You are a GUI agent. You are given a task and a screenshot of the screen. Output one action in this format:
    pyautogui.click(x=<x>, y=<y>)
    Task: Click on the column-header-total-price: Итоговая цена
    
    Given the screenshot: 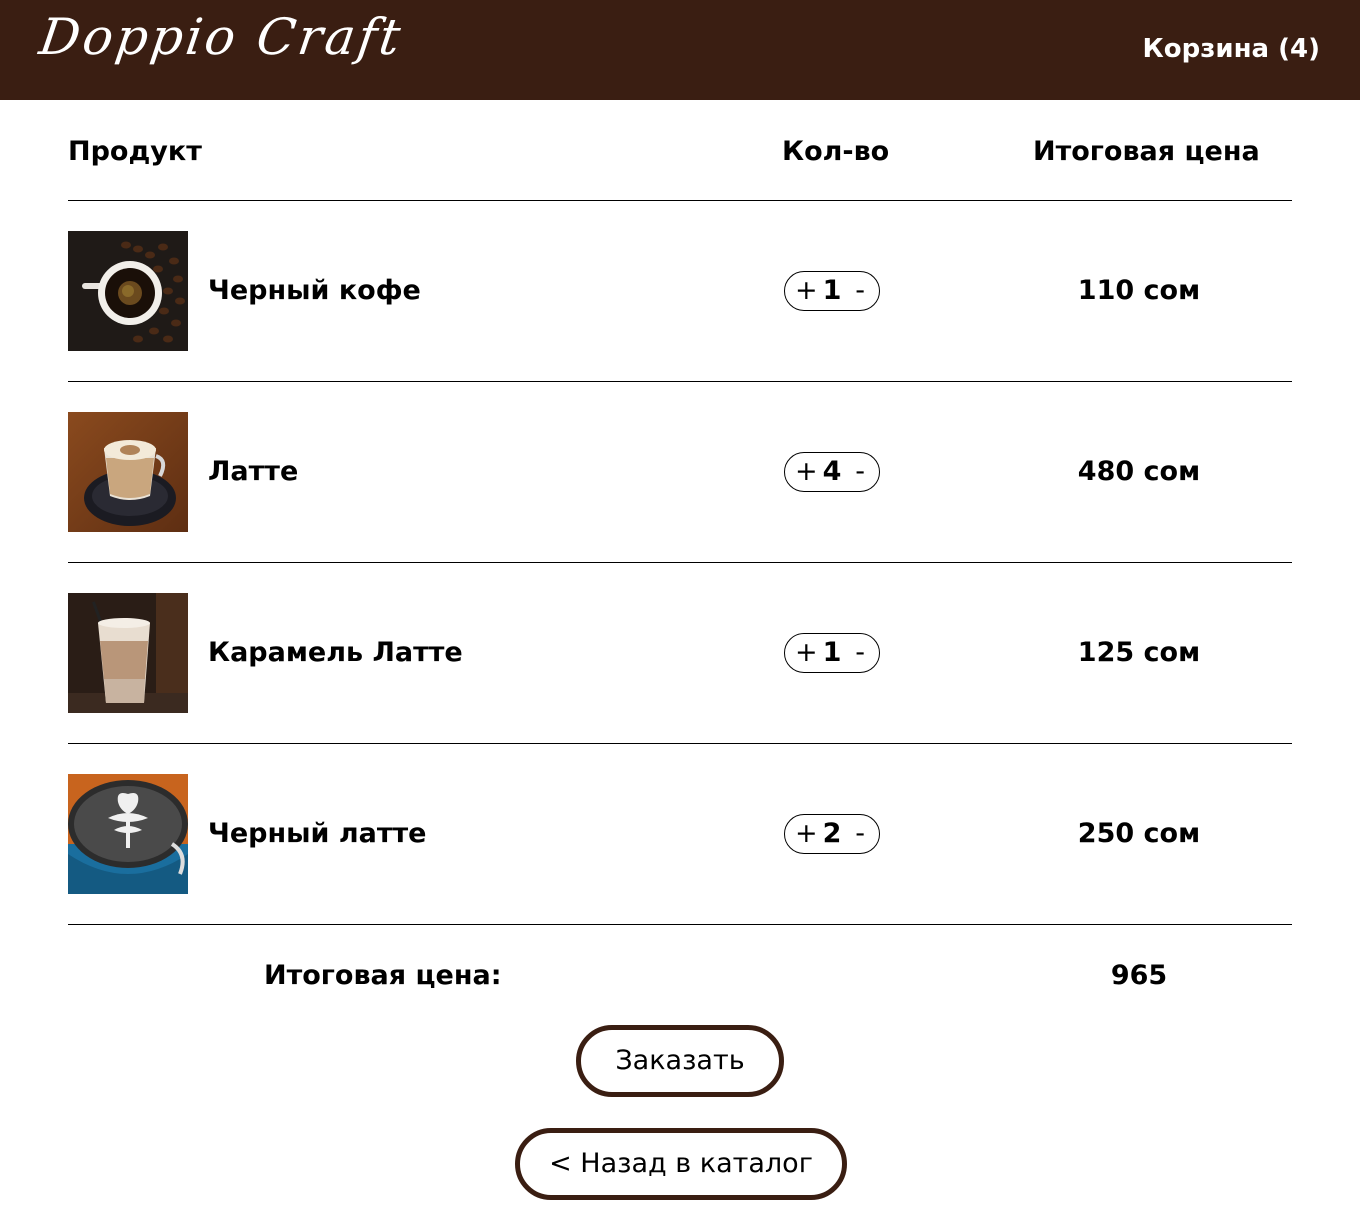 What is the action you would take?
    pyautogui.click(x=1146, y=151)
    